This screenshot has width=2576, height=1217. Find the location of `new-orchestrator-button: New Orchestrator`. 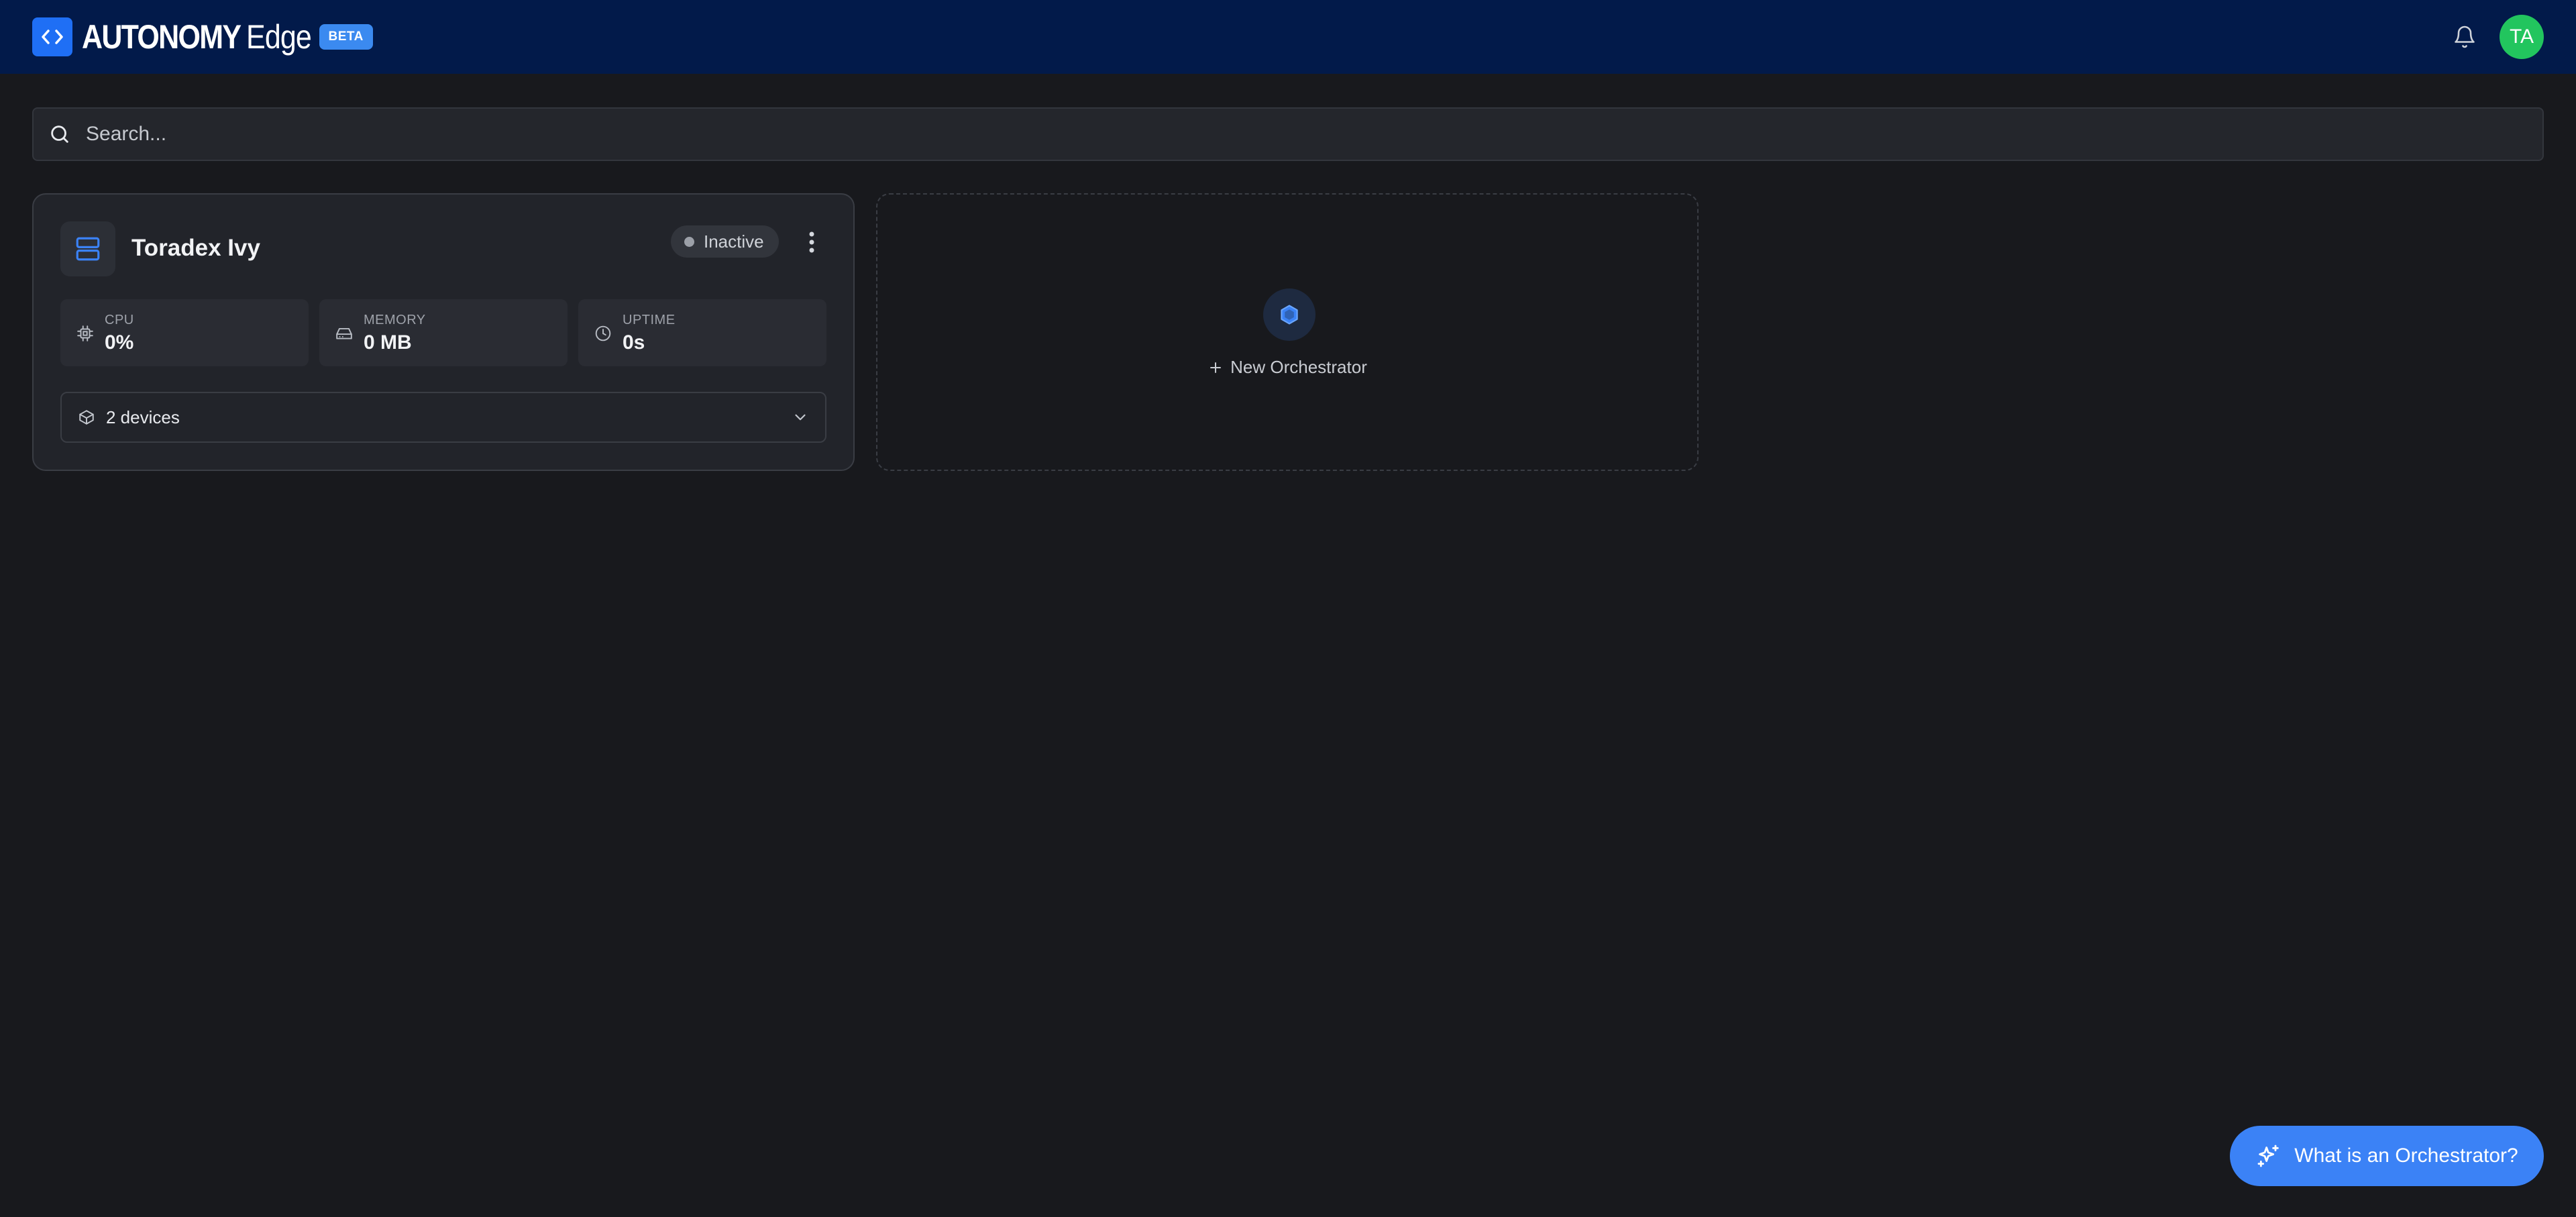

new-orchestrator-button: New Orchestrator is located at coordinates (1287, 367).